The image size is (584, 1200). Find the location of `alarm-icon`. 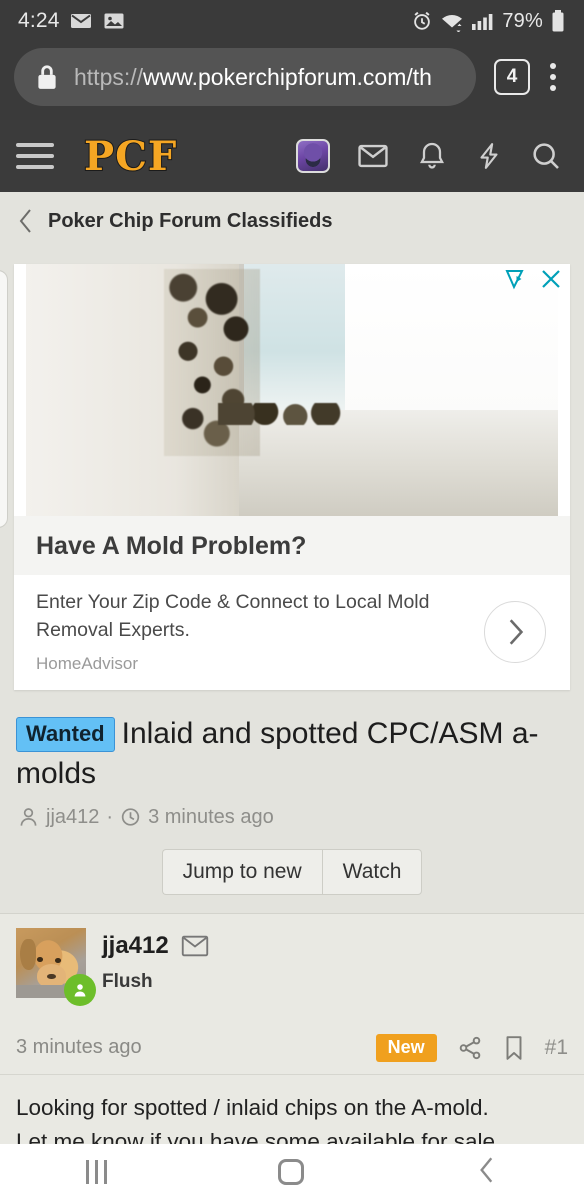

alarm-icon is located at coordinates (422, 21).